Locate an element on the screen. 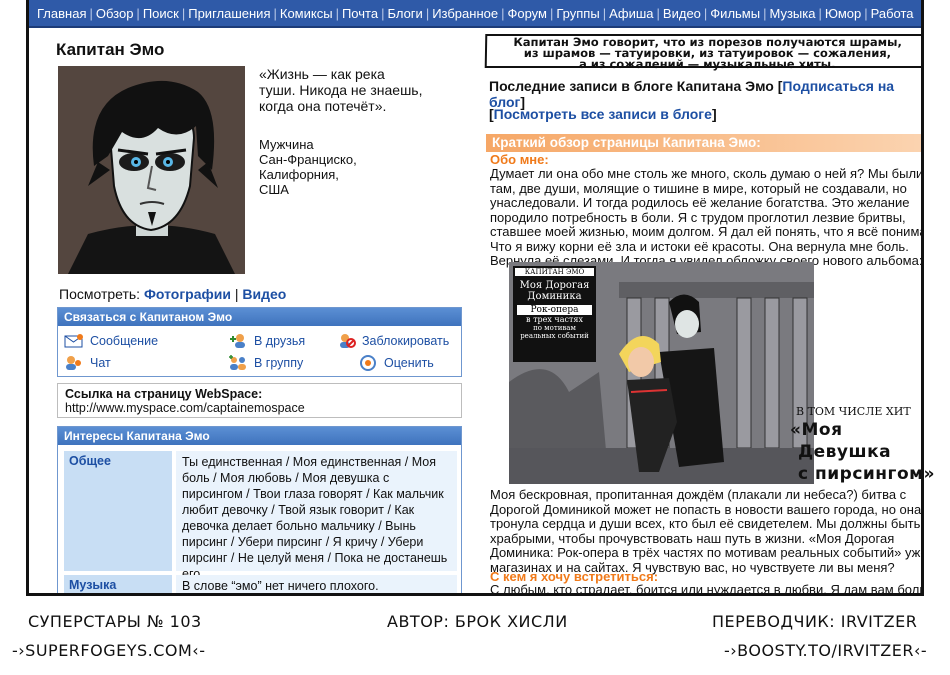 This screenshot has width=950, height=675. view-label: Посмотреть: is located at coordinates (100, 294).